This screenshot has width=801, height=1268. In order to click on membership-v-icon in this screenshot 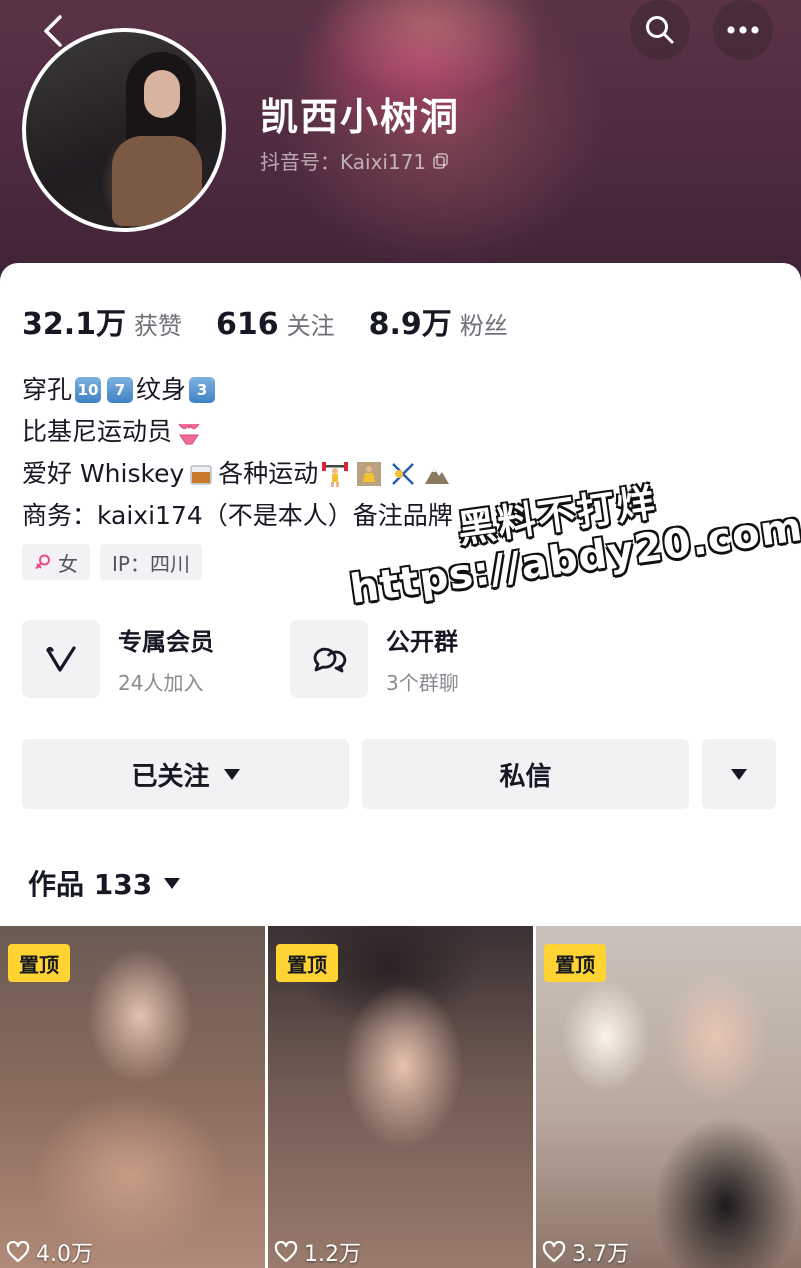, I will do `click(61, 659)`.